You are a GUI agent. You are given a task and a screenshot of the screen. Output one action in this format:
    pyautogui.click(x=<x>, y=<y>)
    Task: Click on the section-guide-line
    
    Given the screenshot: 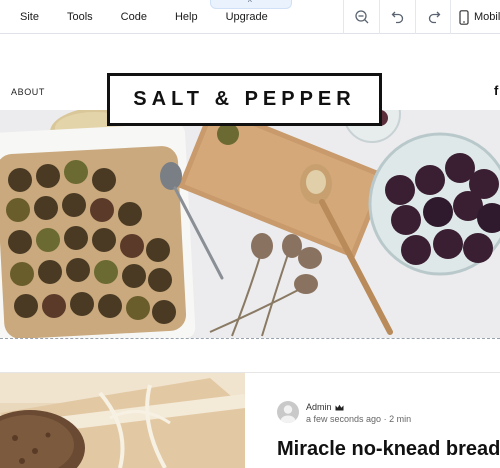 What is the action you would take?
    pyautogui.click(x=250, y=338)
    